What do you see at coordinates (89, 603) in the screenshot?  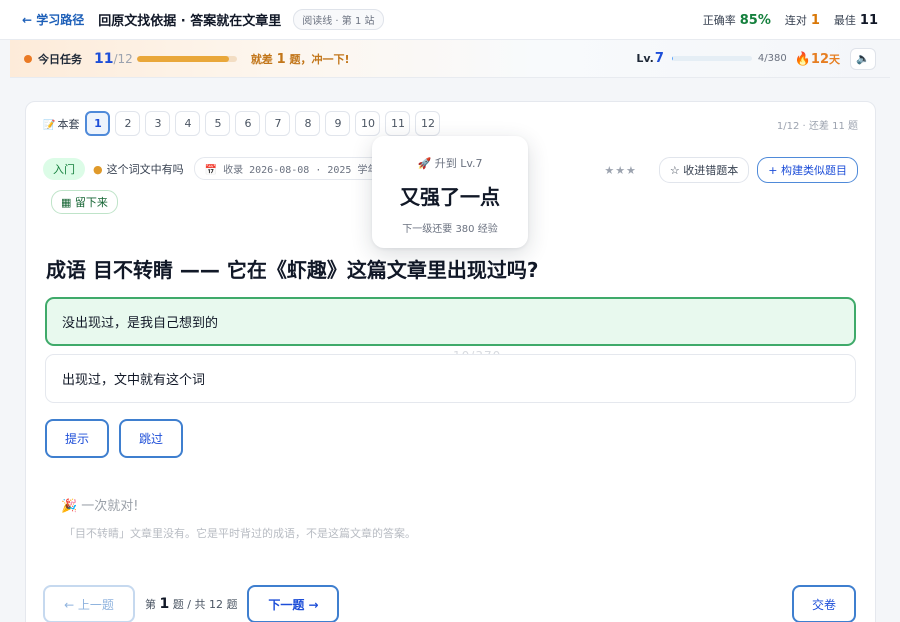 I see `previous-question-button: ← 上一题` at bounding box center [89, 603].